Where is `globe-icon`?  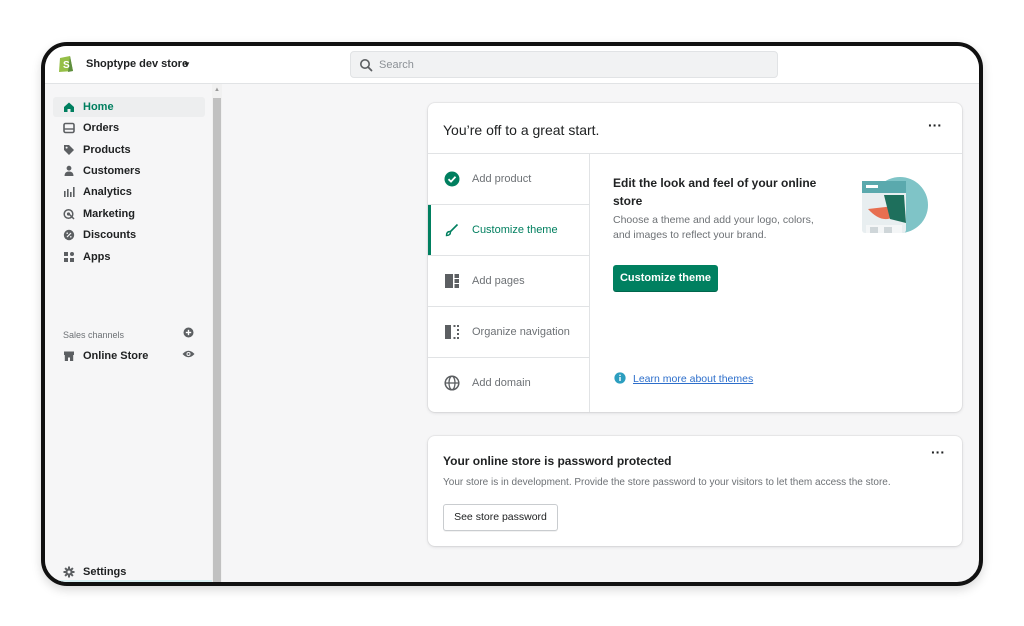 globe-icon is located at coordinates (452, 383).